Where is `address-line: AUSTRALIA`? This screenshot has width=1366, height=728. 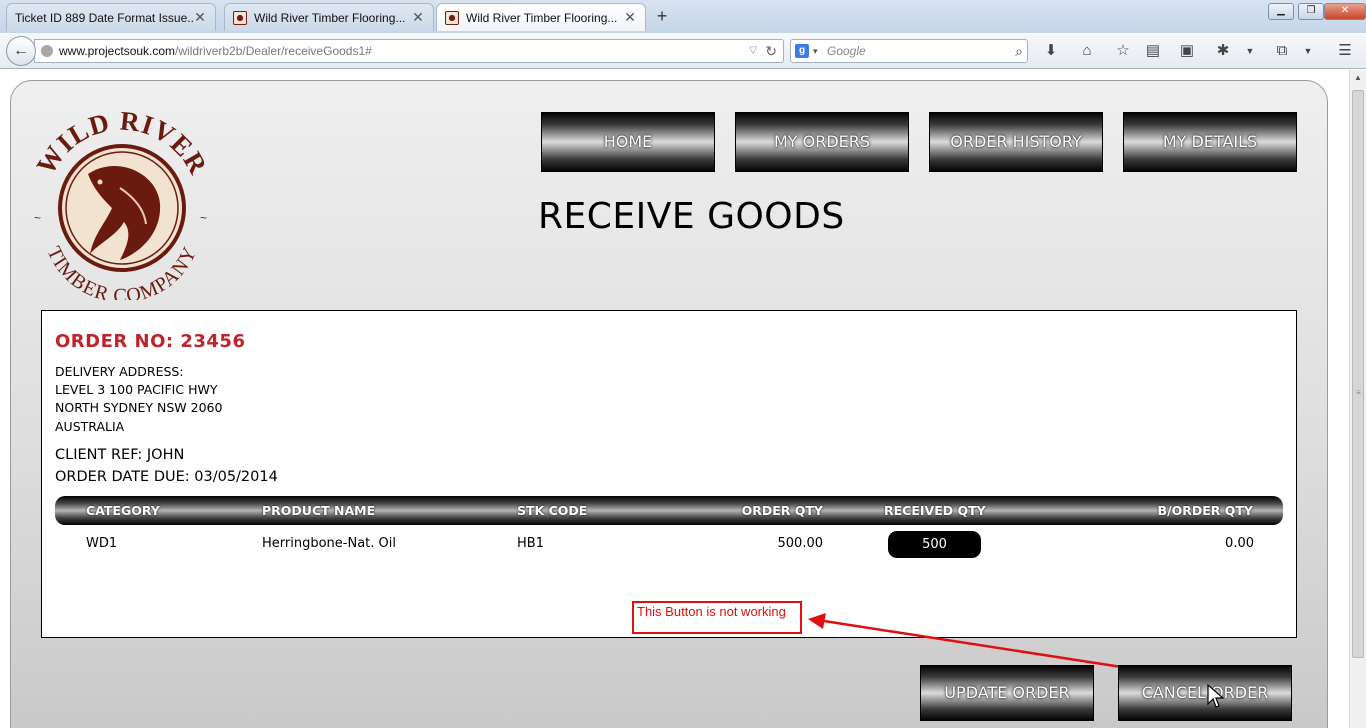
address-line: AUSTRALIA is located at coordinates (90, 426).